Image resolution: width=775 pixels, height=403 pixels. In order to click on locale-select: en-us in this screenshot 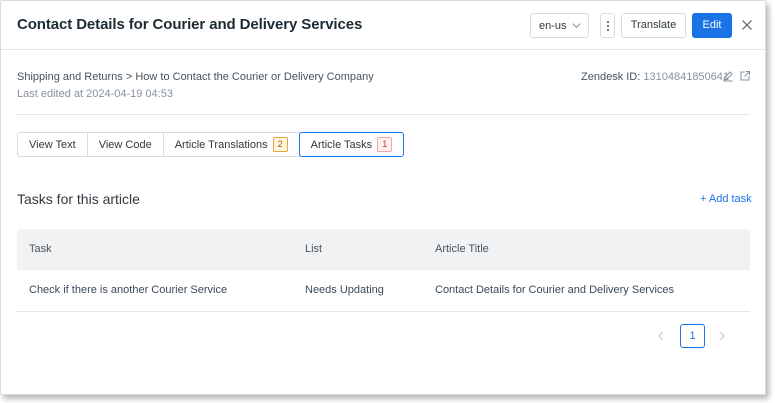, I will do `click(559, 25)`.